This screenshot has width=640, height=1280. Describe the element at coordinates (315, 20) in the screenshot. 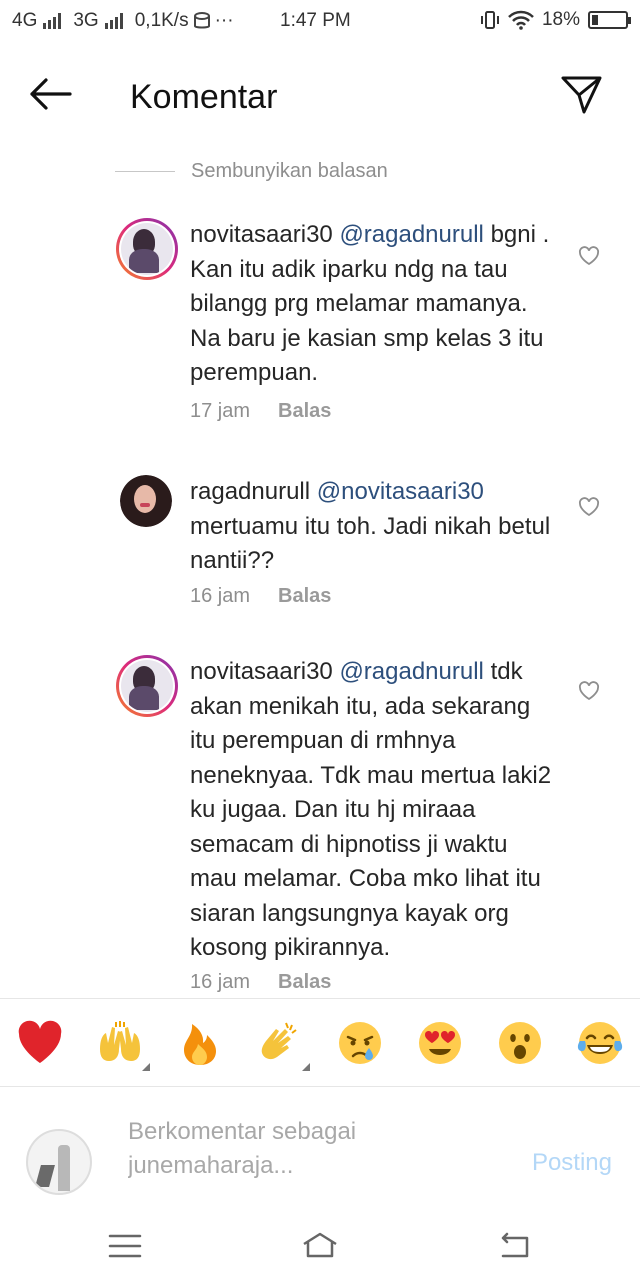

I see `clock: 1:47 PM` at that location.